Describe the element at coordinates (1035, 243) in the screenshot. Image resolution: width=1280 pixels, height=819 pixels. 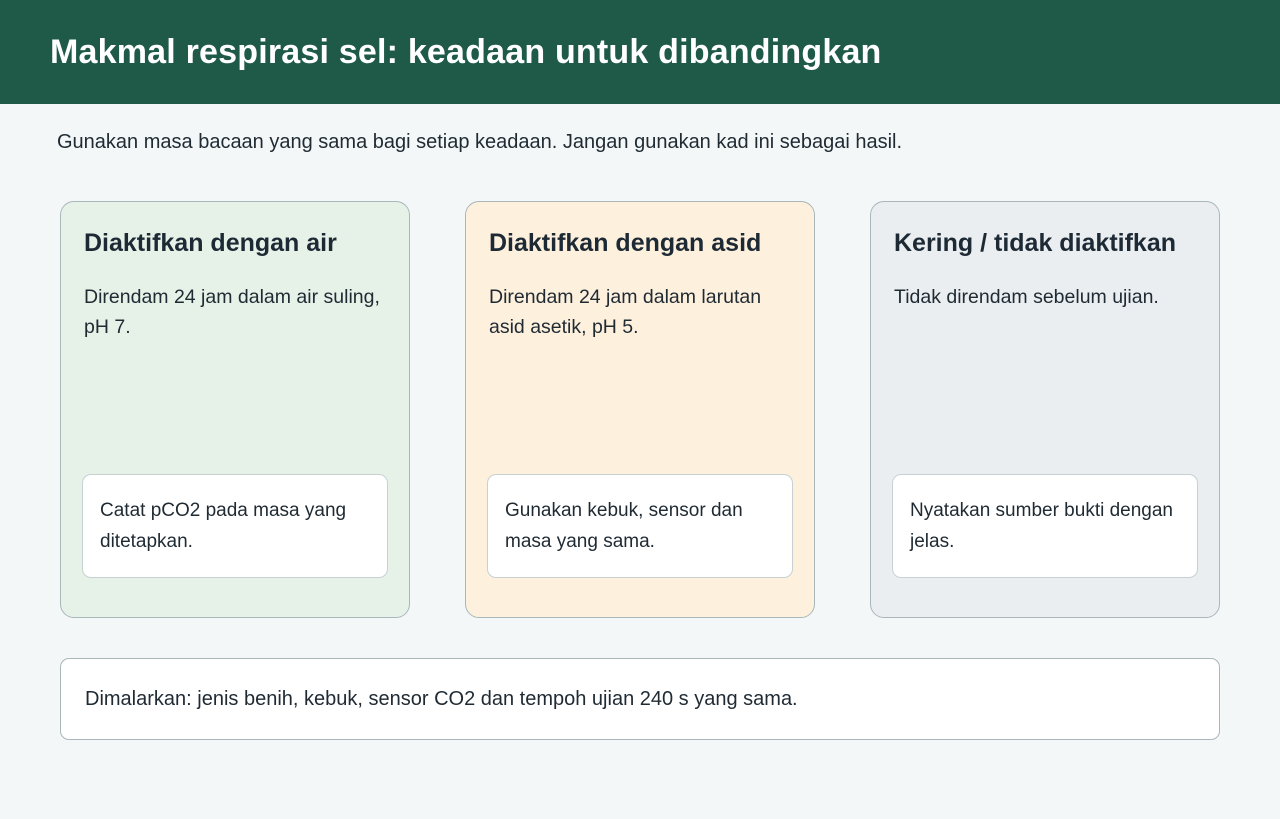
I see `card-title: Kering / tidak diaktifkan` at that location.